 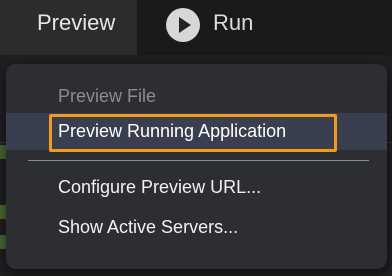 I want to click on run-label: Run, so click(x=233, y=22).